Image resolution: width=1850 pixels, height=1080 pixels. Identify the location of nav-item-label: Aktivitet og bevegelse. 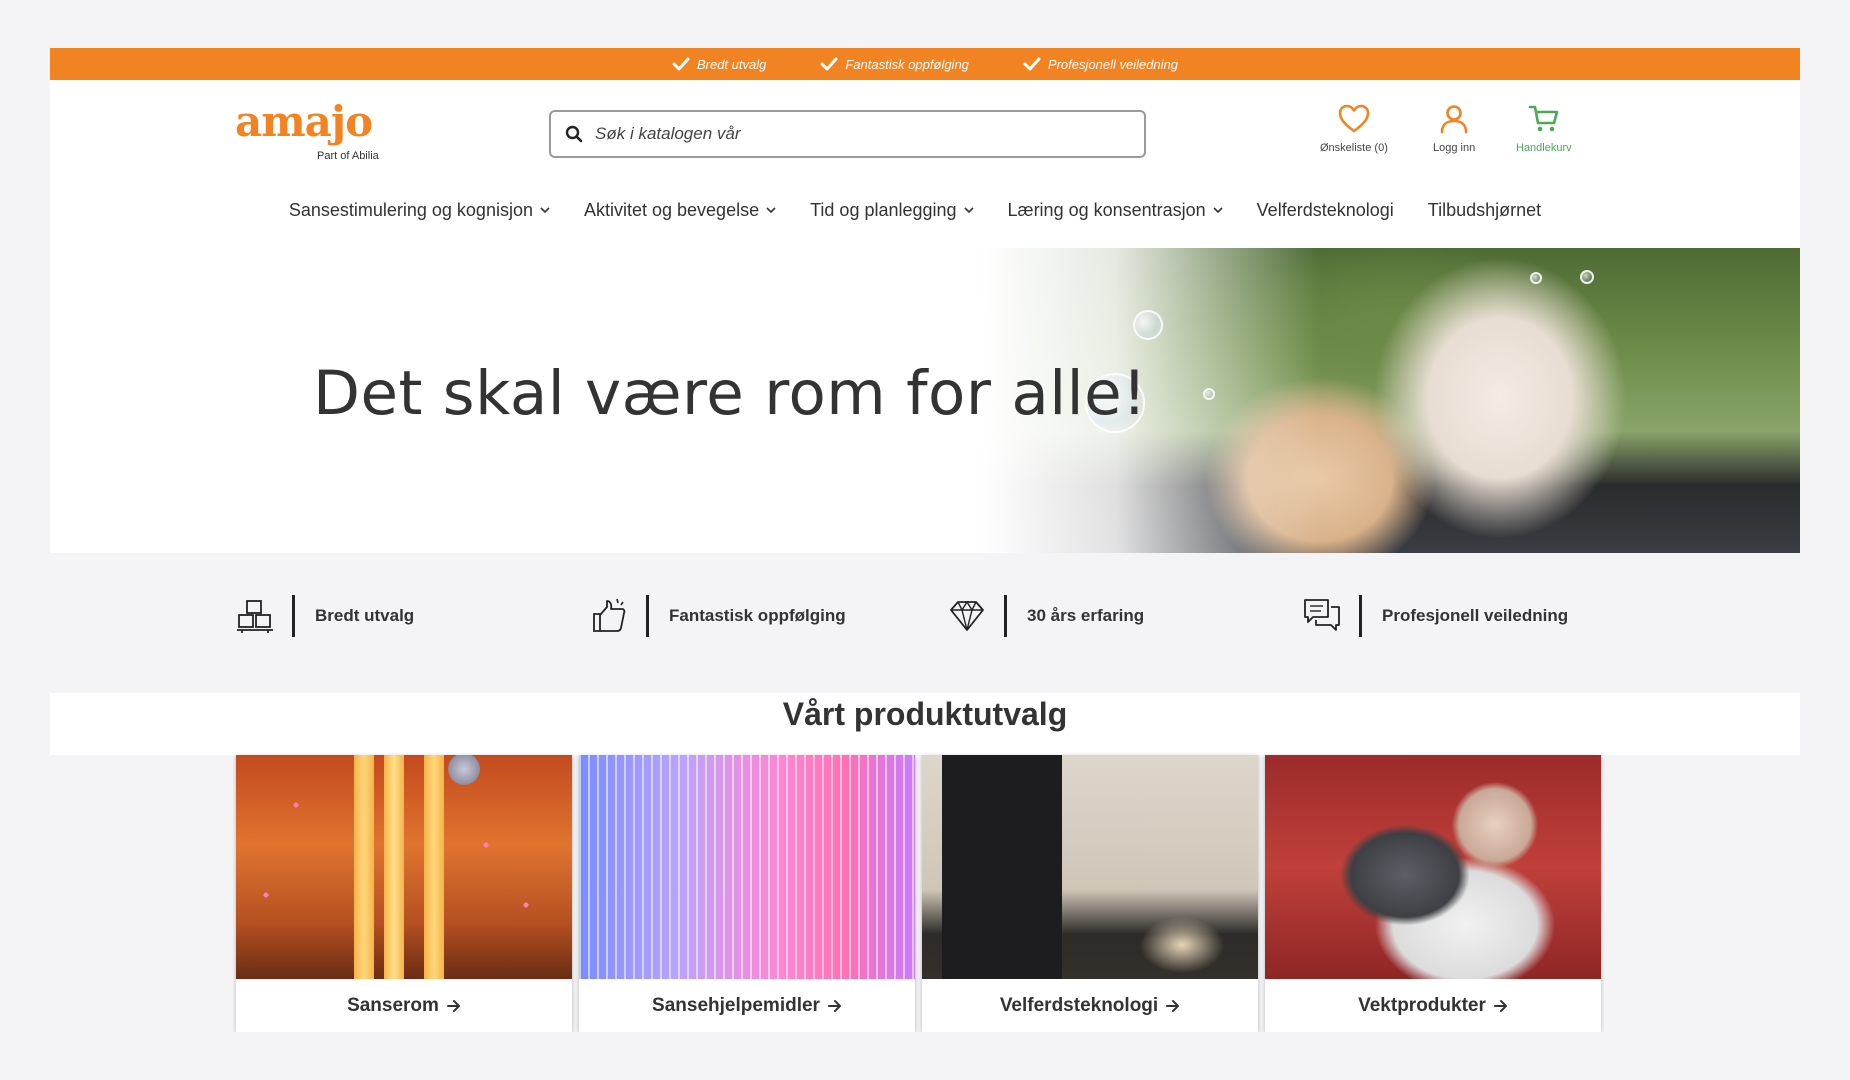
(671, 209).